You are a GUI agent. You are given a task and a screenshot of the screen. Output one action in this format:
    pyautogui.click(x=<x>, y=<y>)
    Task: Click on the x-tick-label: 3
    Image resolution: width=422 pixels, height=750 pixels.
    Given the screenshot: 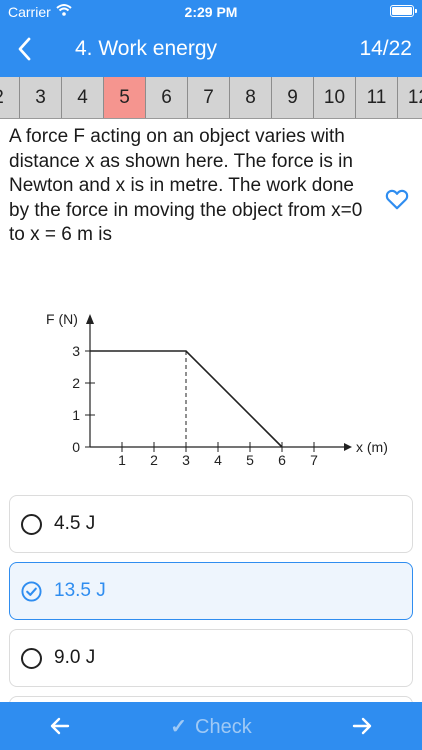 What is the action you would take?
    pyautogui.click(x=186, y=460)
    